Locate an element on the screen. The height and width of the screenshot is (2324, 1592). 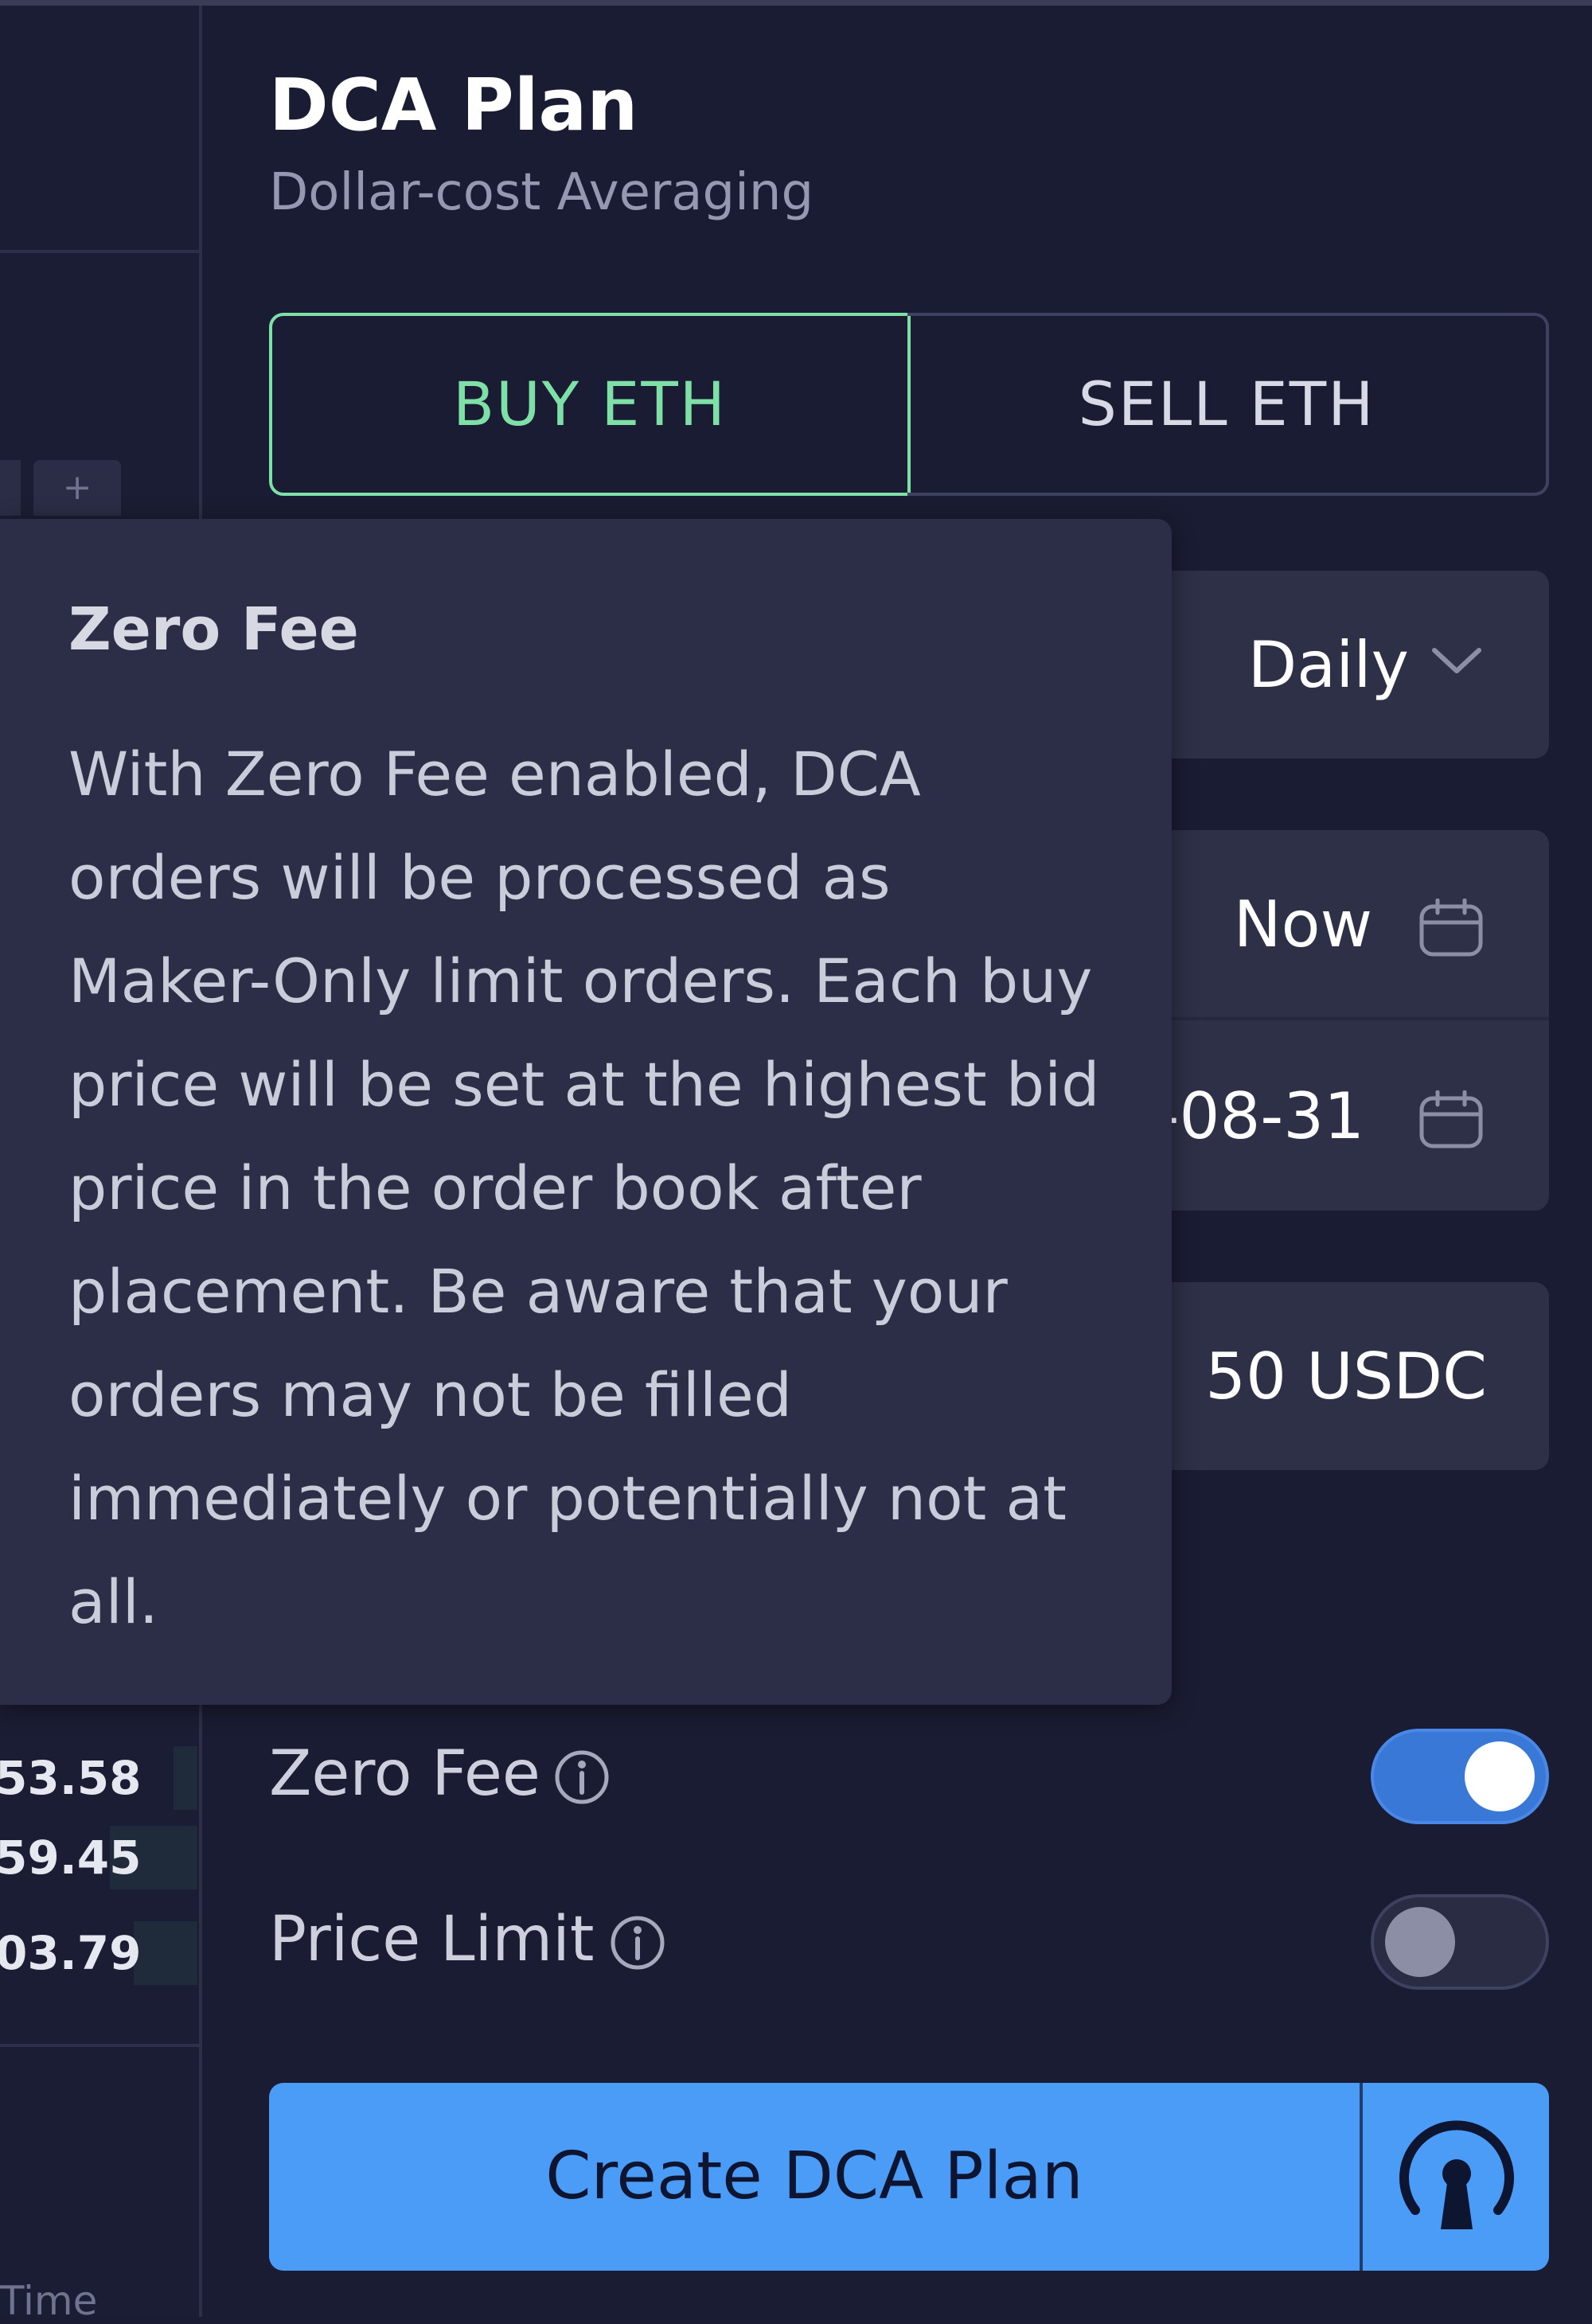
end-date-value: -08-31 is located at coordinates (1260, 1116).